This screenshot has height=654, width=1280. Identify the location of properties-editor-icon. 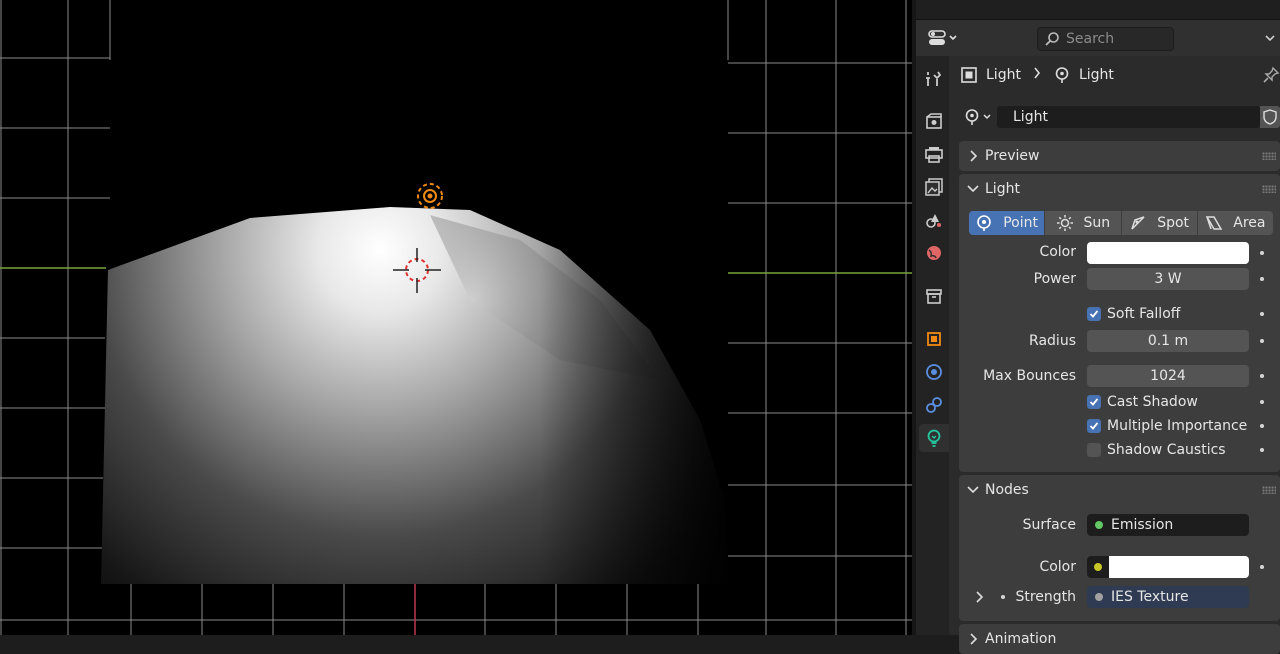
(942, 37).